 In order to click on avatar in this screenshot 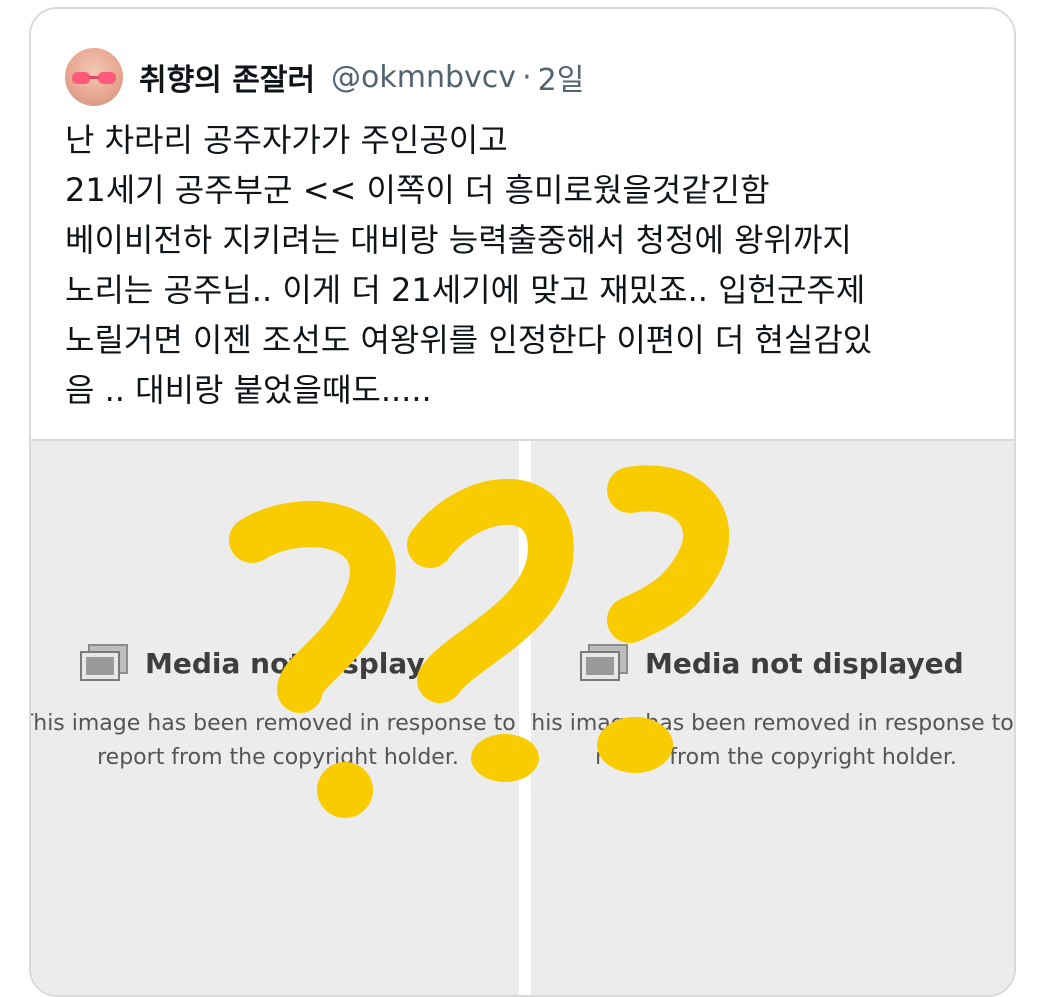, I will do `click(94, 77)`.